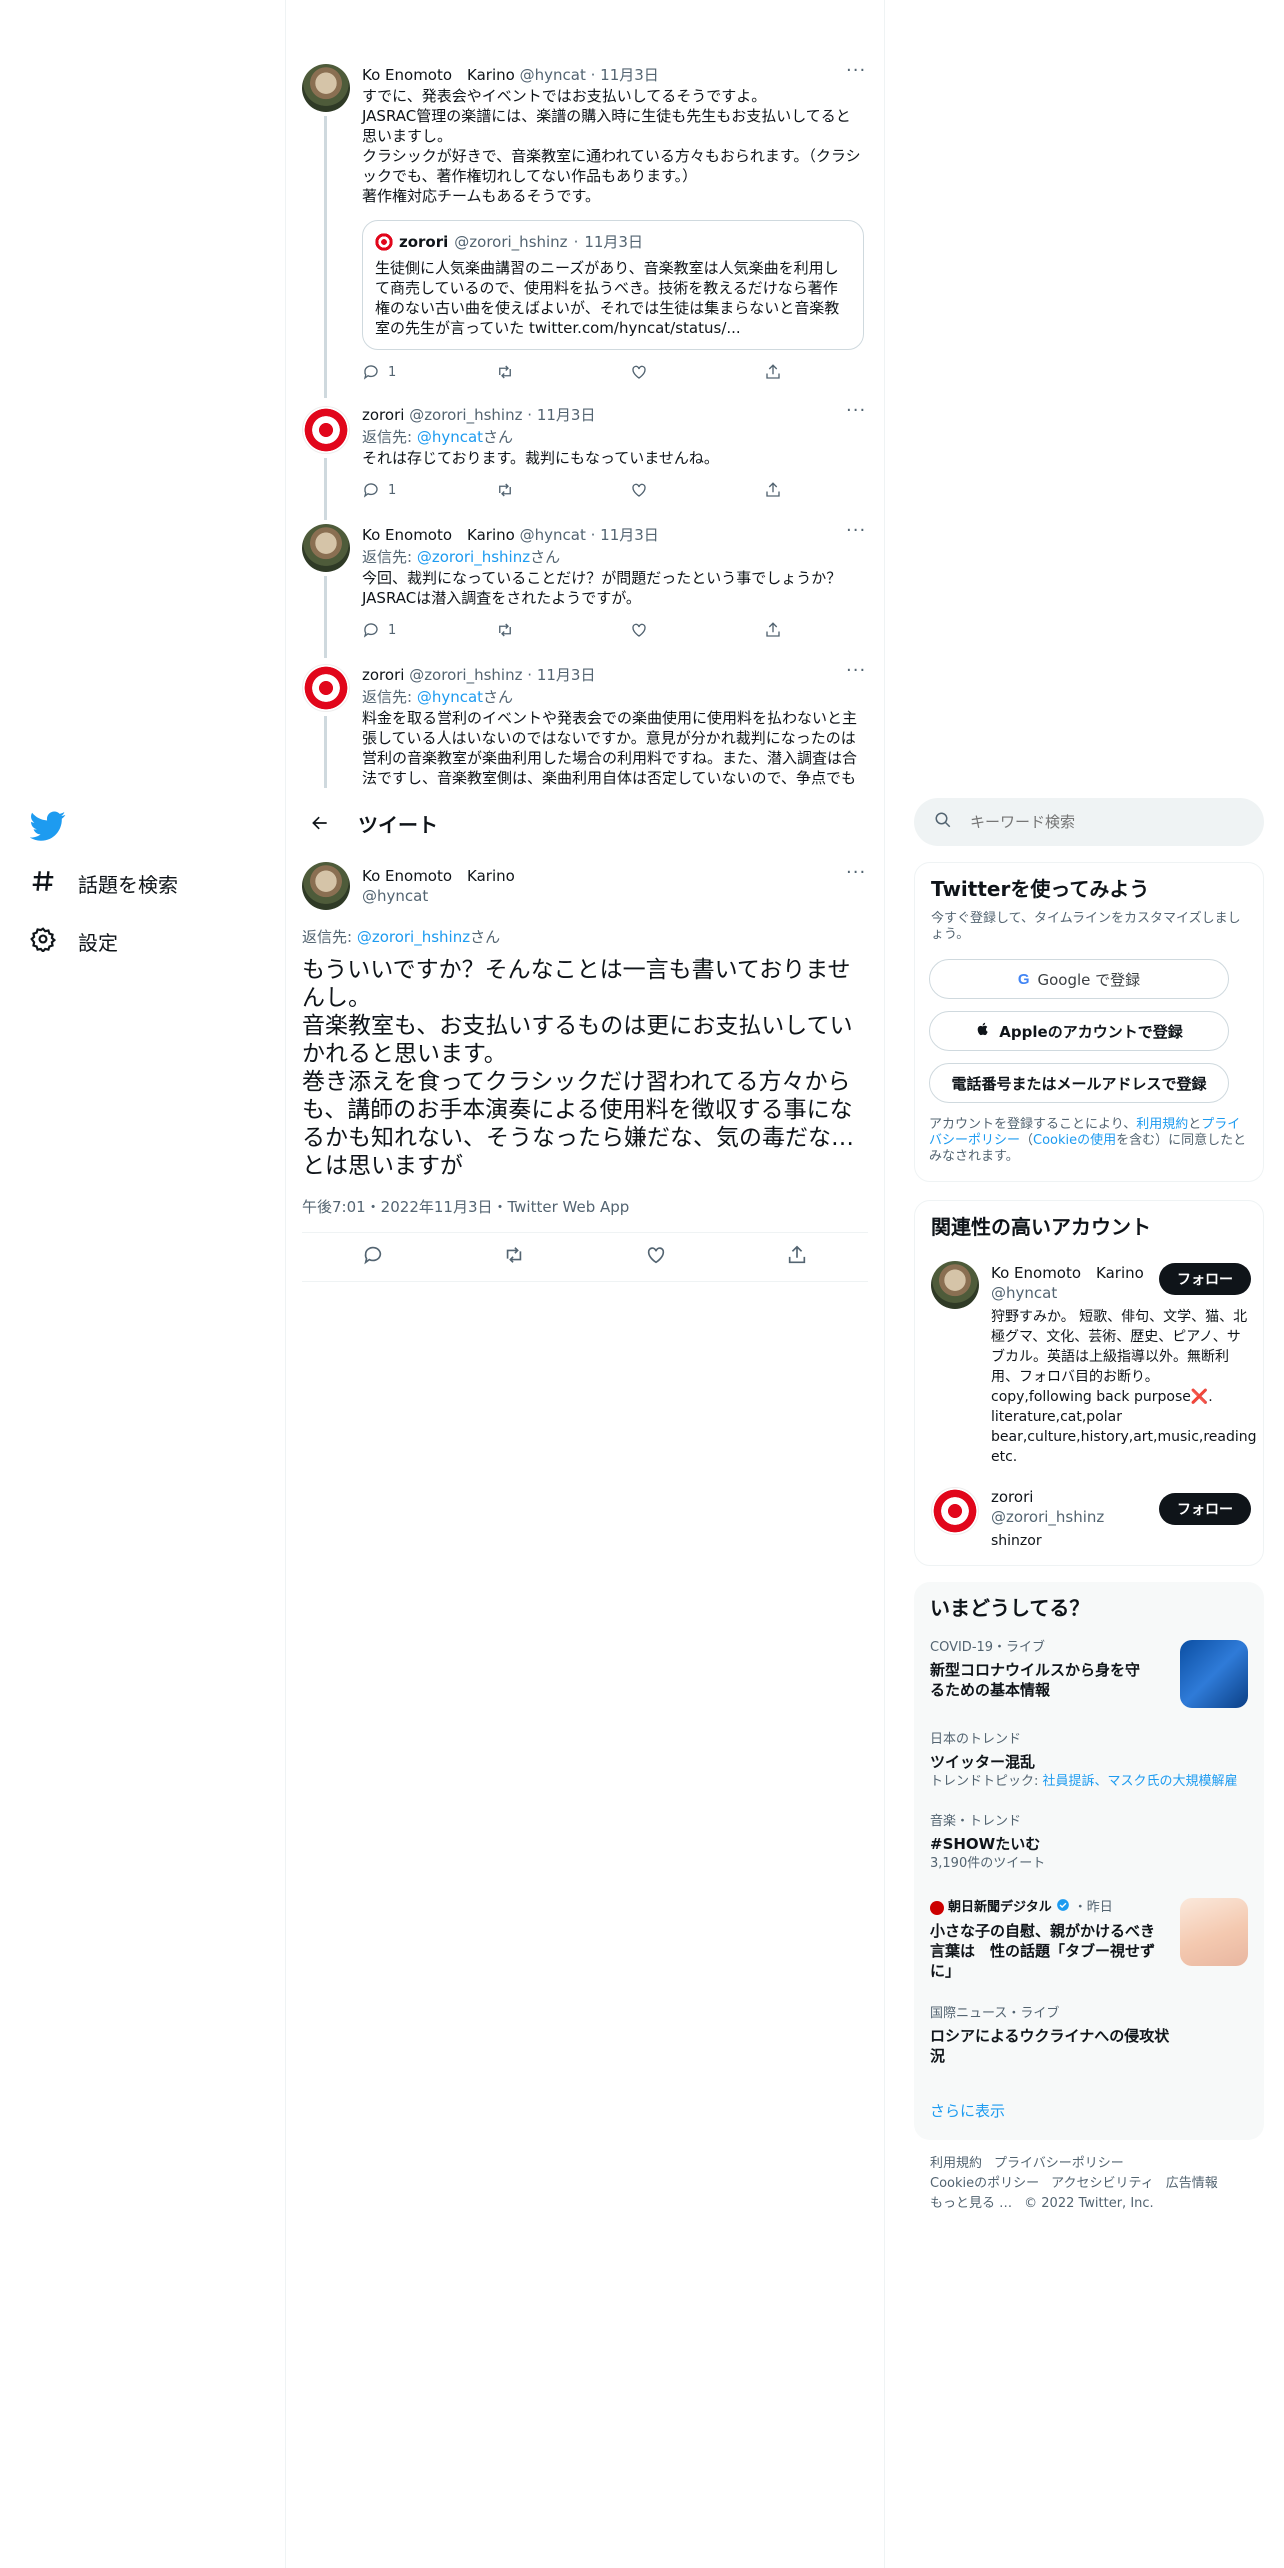 The height and width of the screenshot is (2568, 1284). Describe the element at coordinates (984, 2184) in the screenshot. I see `footer-link: Cookieのポリシー` at that location.